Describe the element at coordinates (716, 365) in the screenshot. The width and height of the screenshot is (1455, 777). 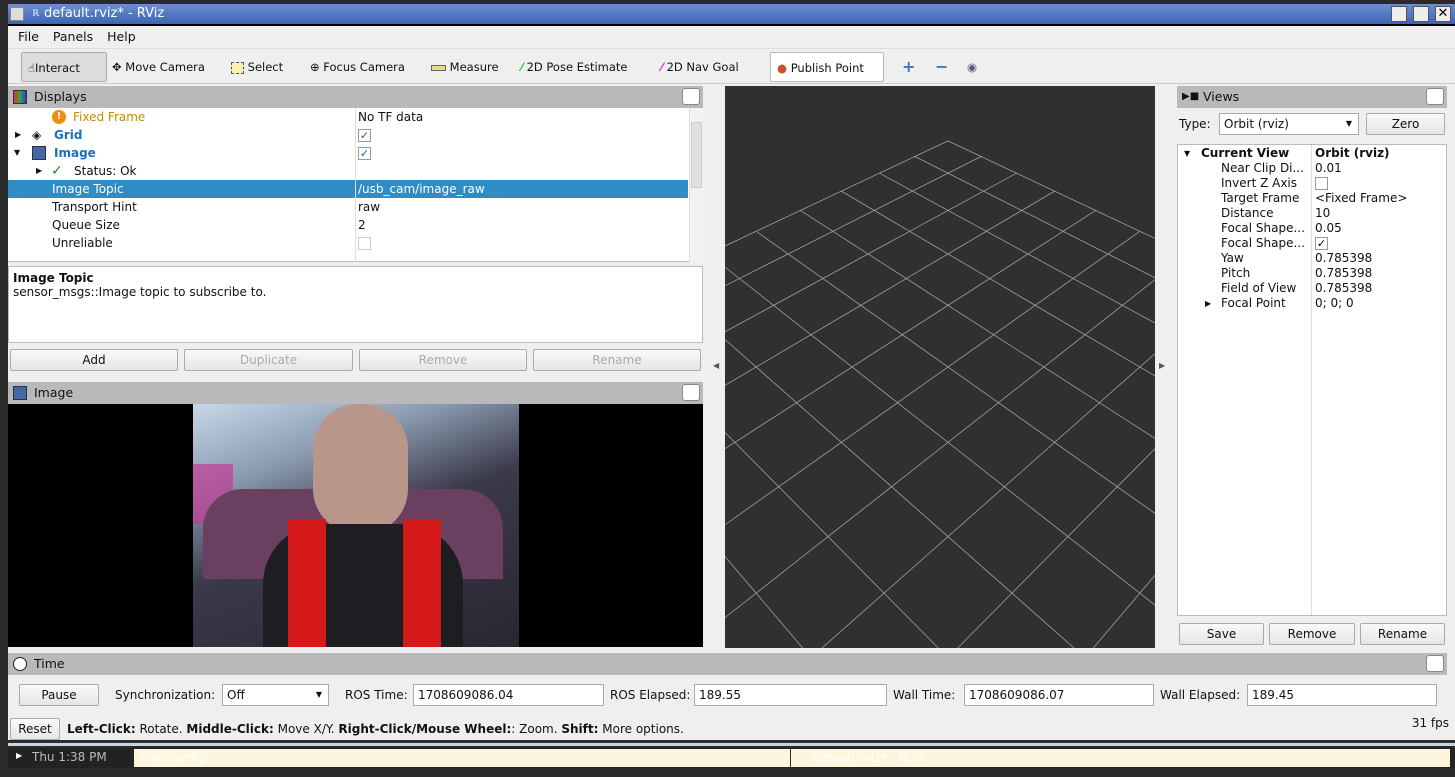
I see `collapse-left-icon: ◀` at that location.